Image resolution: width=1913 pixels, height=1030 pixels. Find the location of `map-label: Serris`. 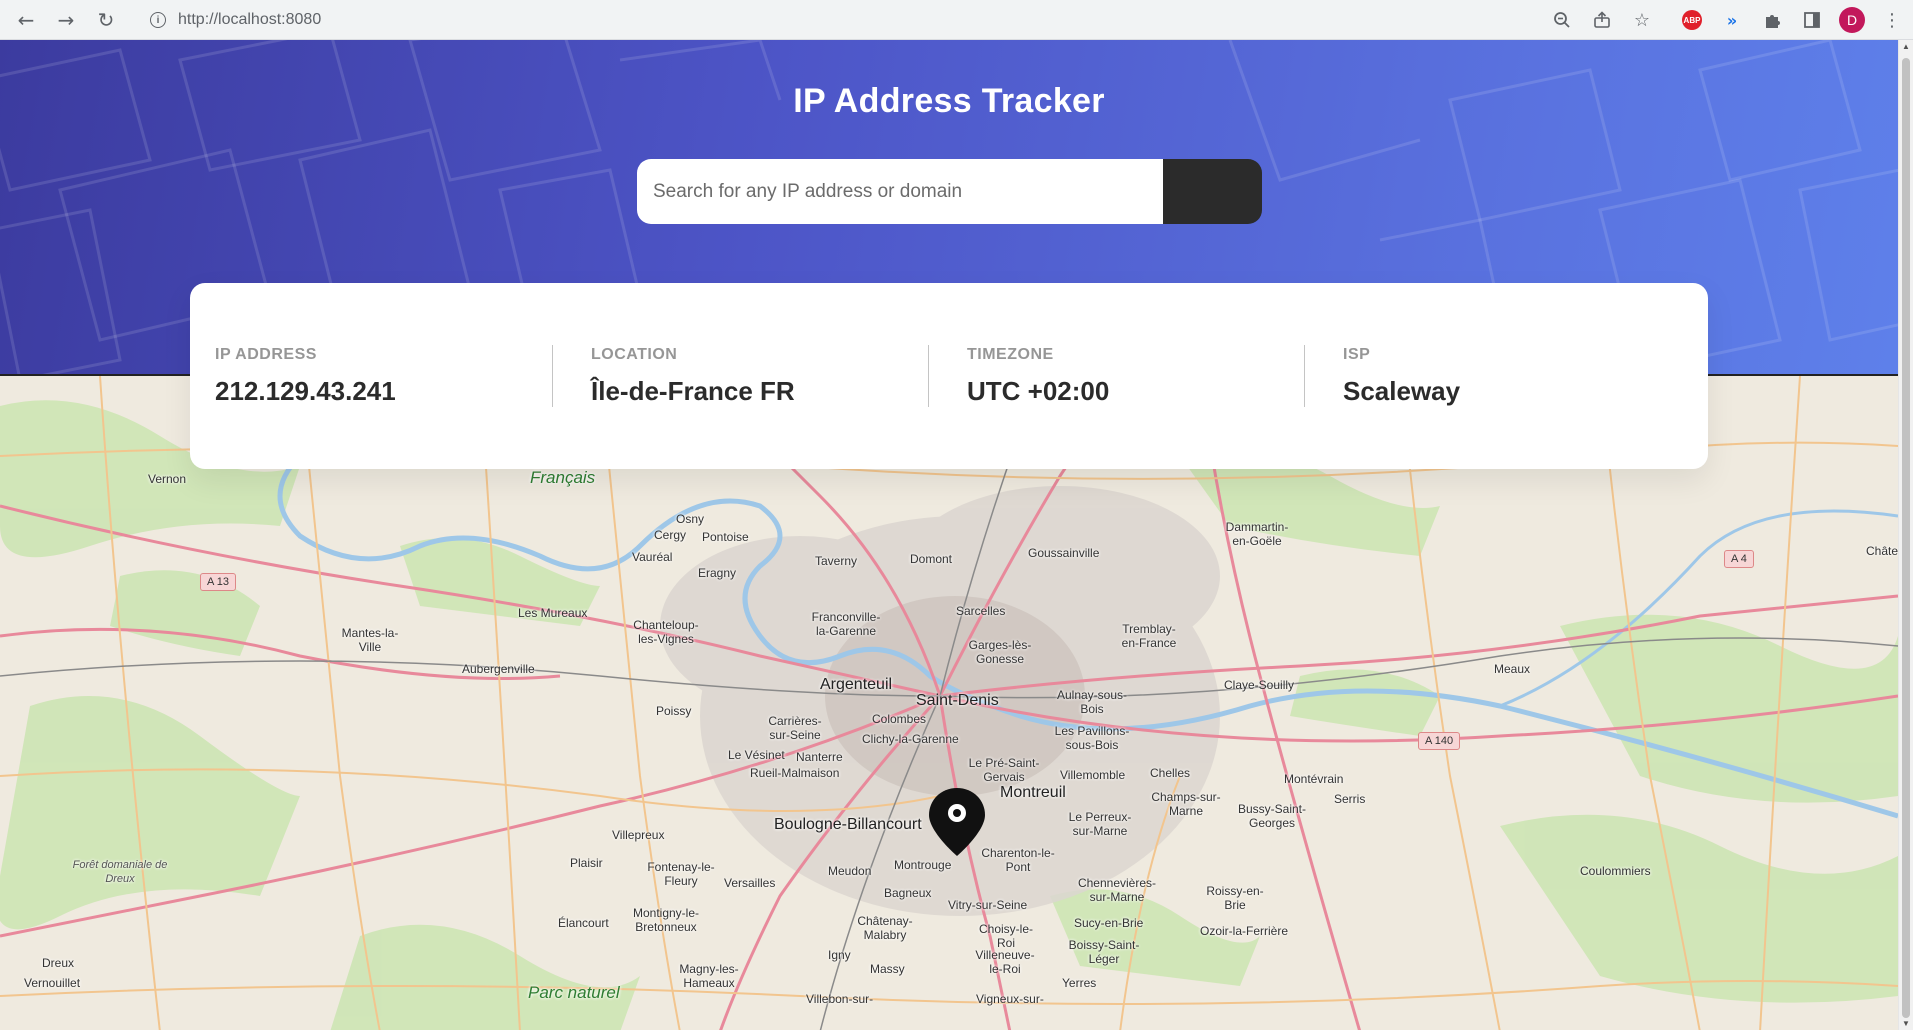

map-label: Serris is located at coordinates (1350, 799).